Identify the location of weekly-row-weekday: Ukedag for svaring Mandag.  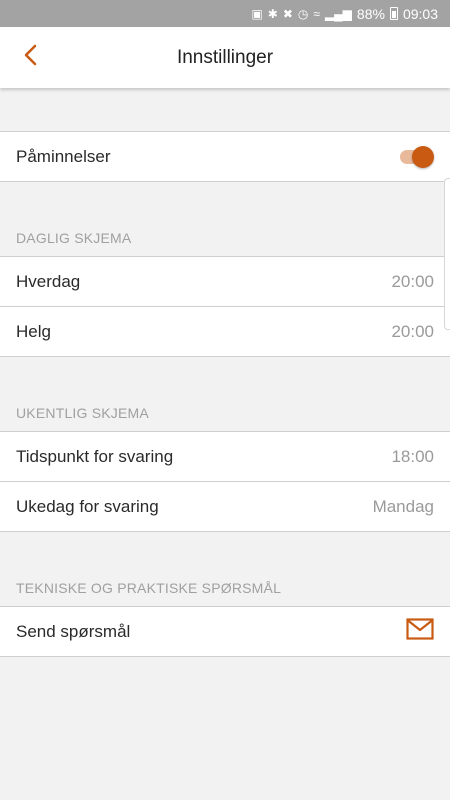
(225, 506).